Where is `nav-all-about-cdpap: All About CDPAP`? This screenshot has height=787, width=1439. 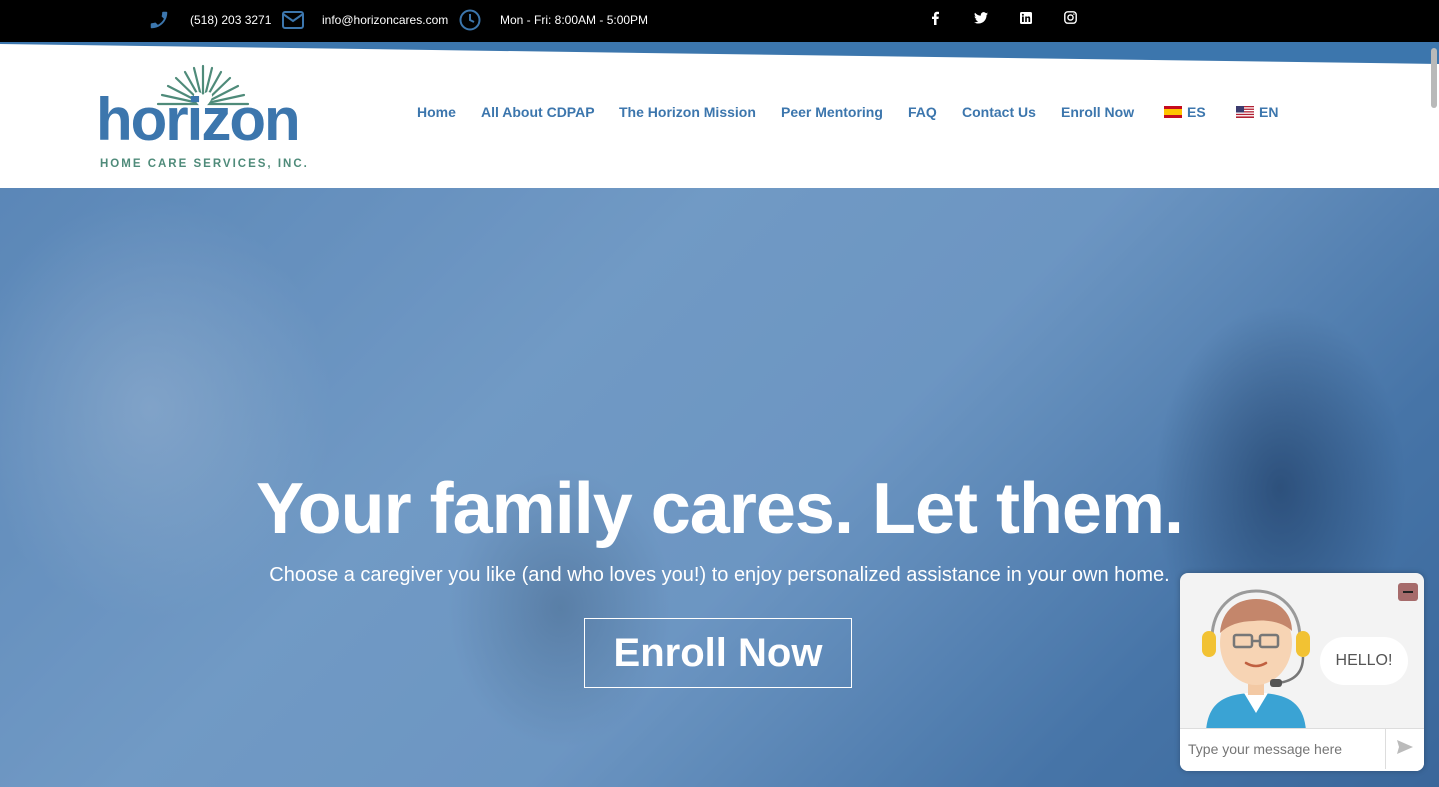 nav-all-about-cdpap: All About CDPAP is located at coordinates (538, 112).